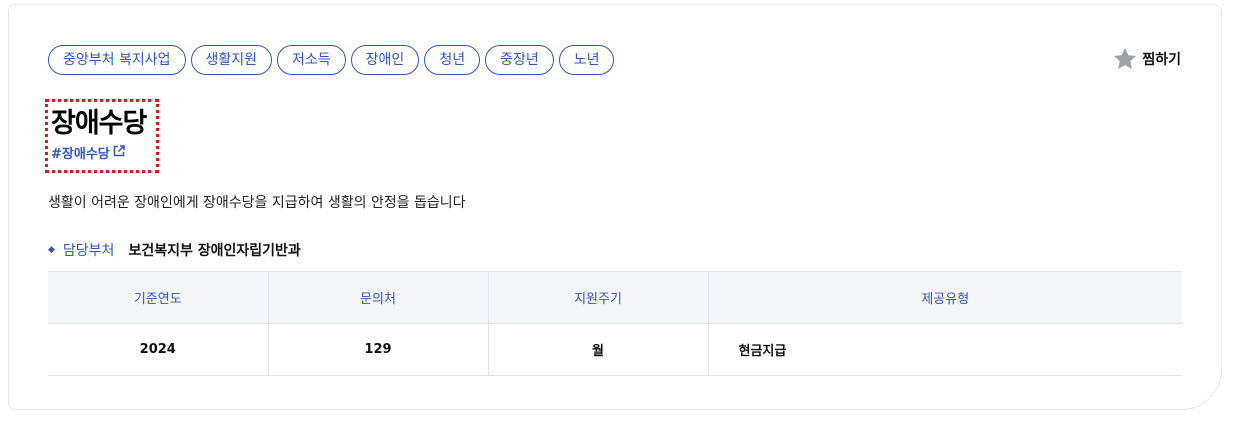  I want to click on cell-support-cycle: 월, so click(597, 349).